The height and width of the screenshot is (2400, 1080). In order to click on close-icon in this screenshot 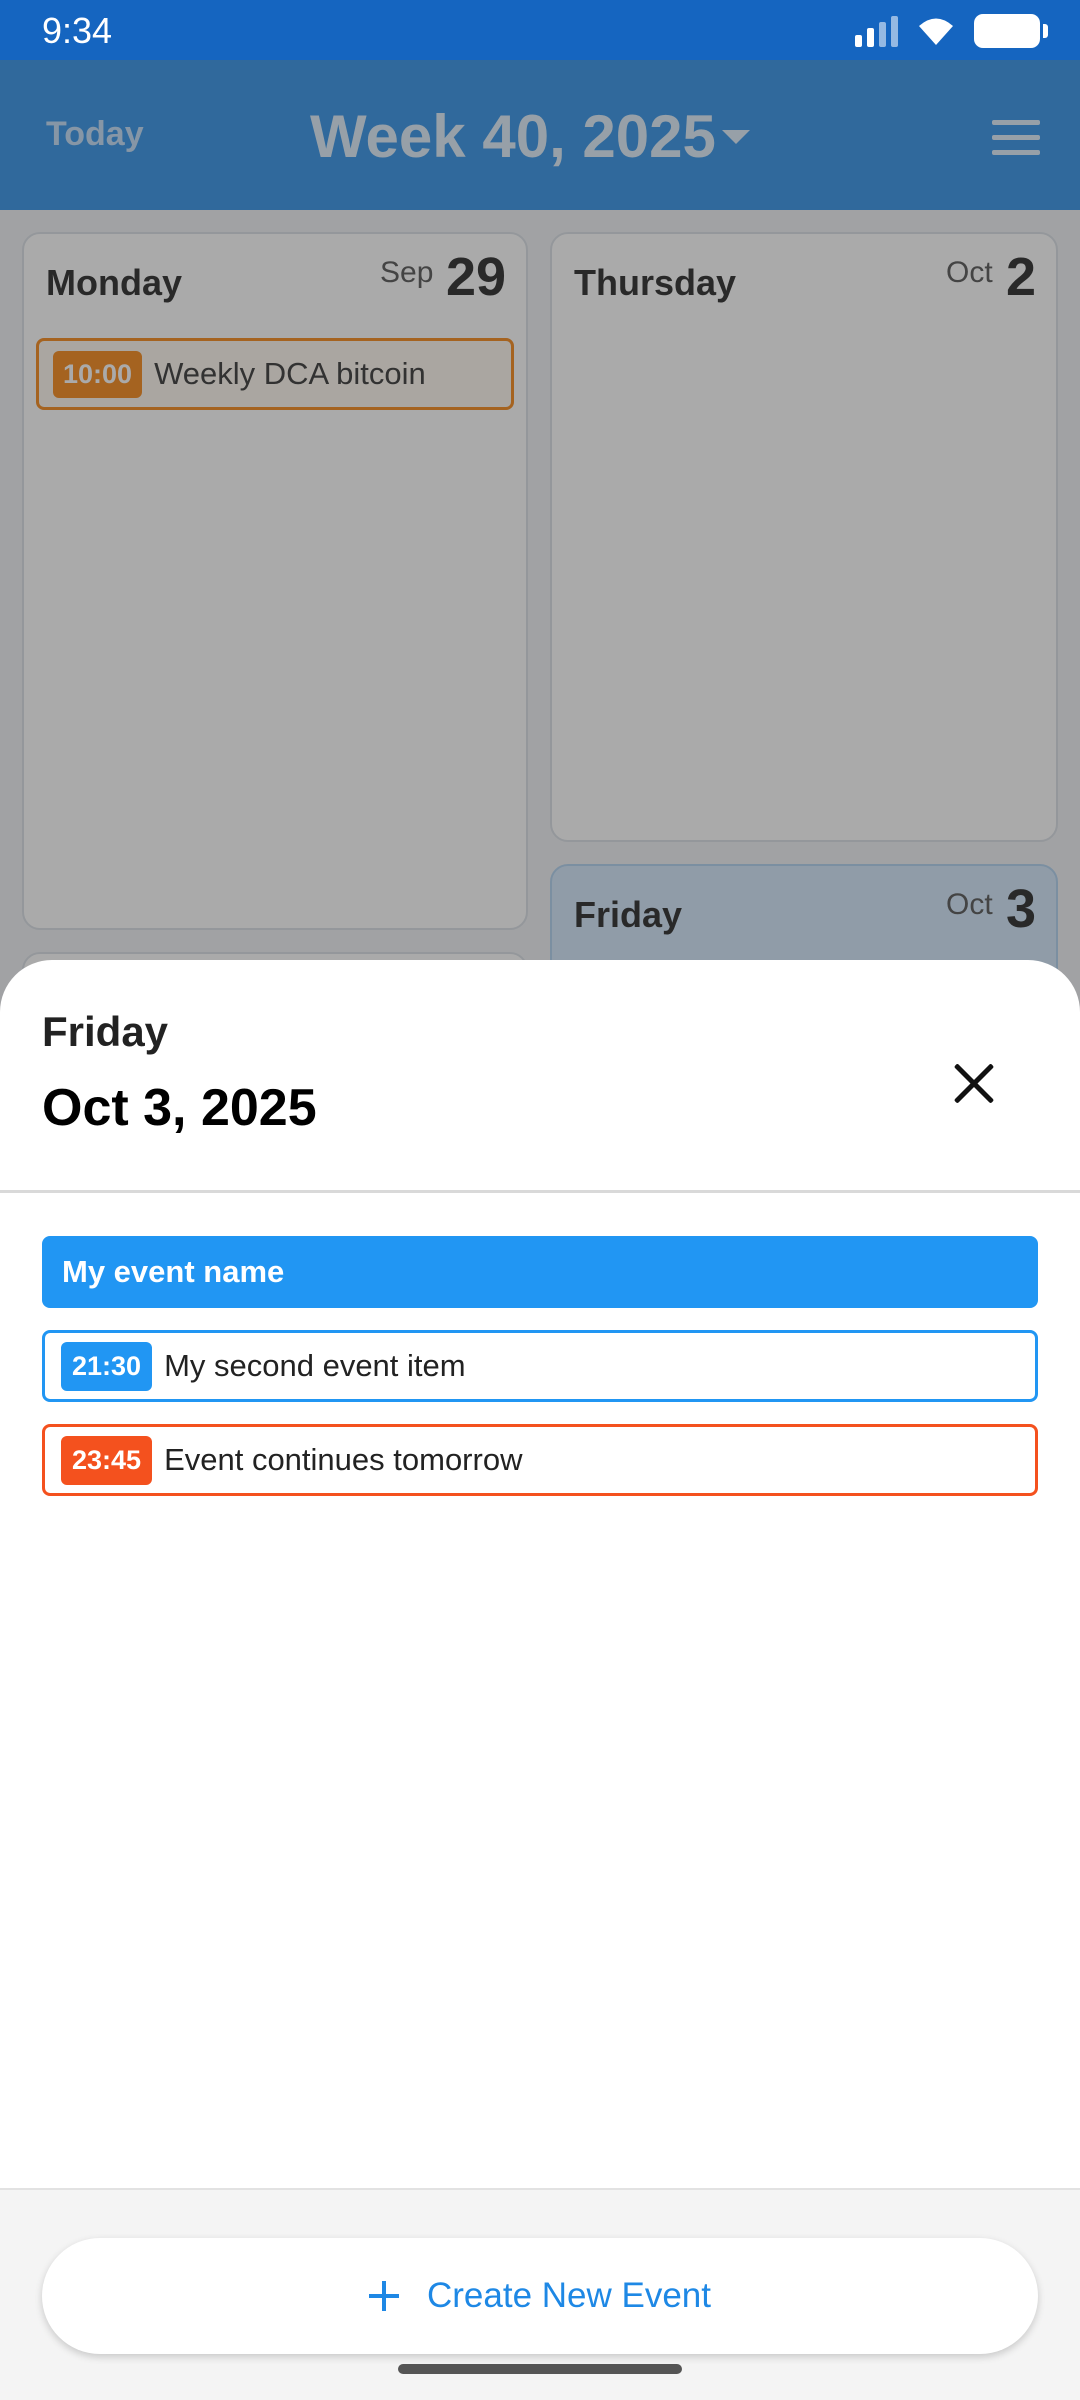, I will do `click(974, 1084)`.